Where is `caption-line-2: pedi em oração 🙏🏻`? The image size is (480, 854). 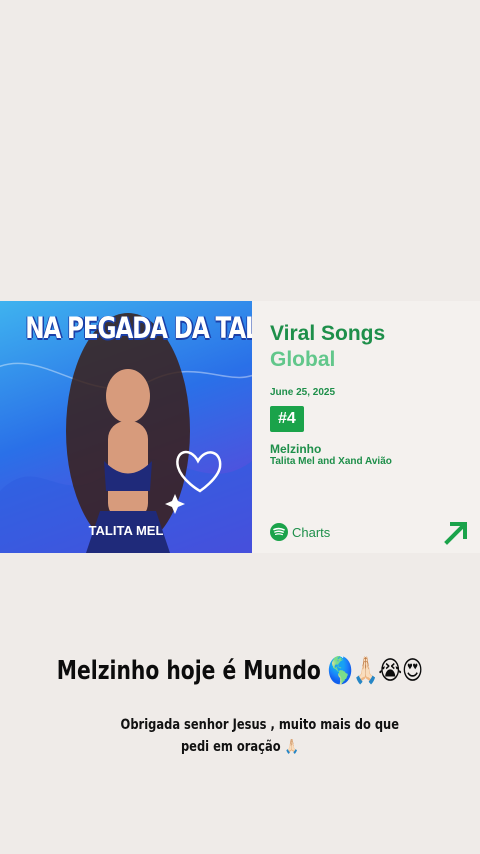 caption-line-2: pedi em oração 🙏🏻 is located at coordinates (240, 747).